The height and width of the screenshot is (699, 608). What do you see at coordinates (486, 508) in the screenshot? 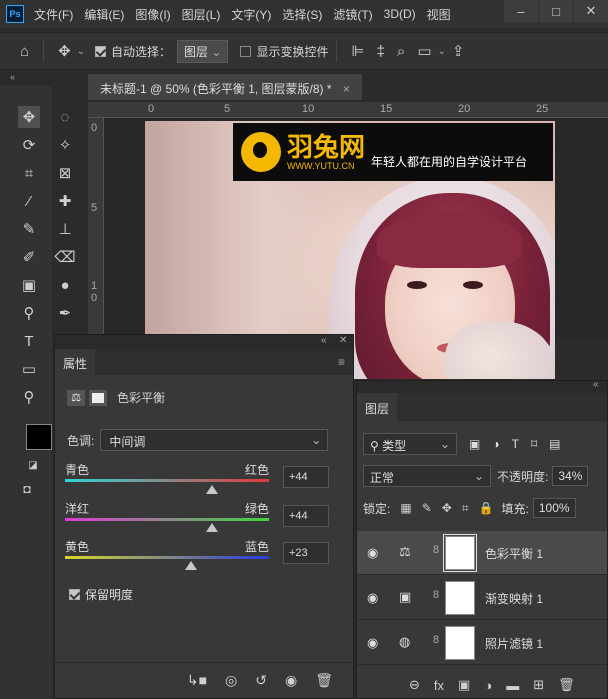
I see `lock-all-icon: 🔒` at bounding box center [486, 508].